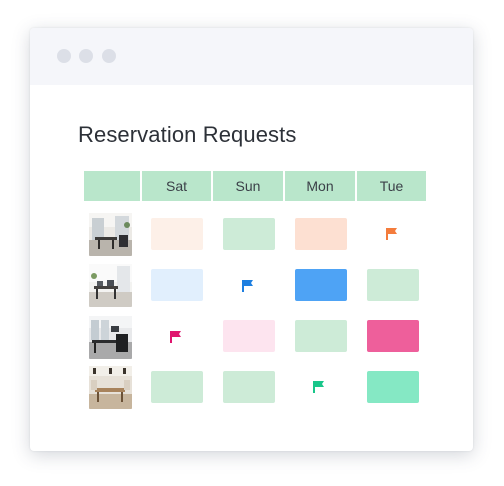  I want to click on reservation-slot-room3-tue, so click(393, 336).